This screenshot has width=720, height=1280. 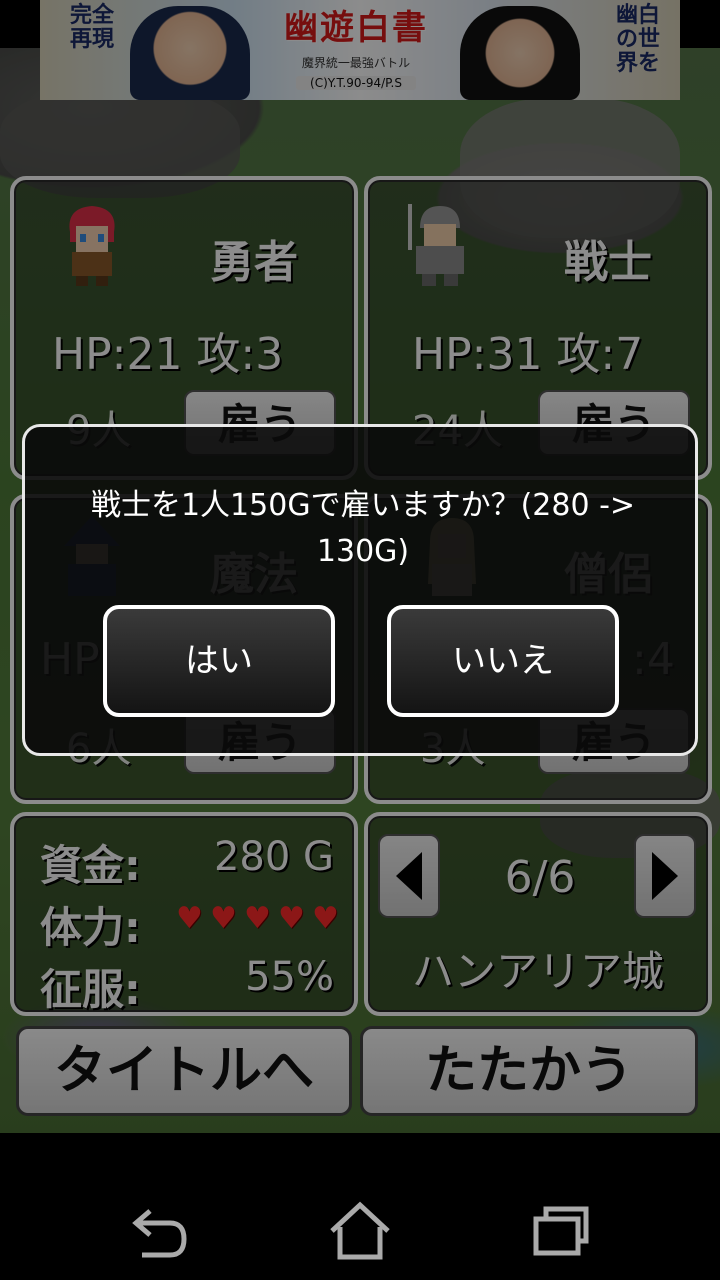 What do you see at coordinates (560, 1233) in the screenshot?
I see `recent-apps-icon` at bounding box center [560, 1233].